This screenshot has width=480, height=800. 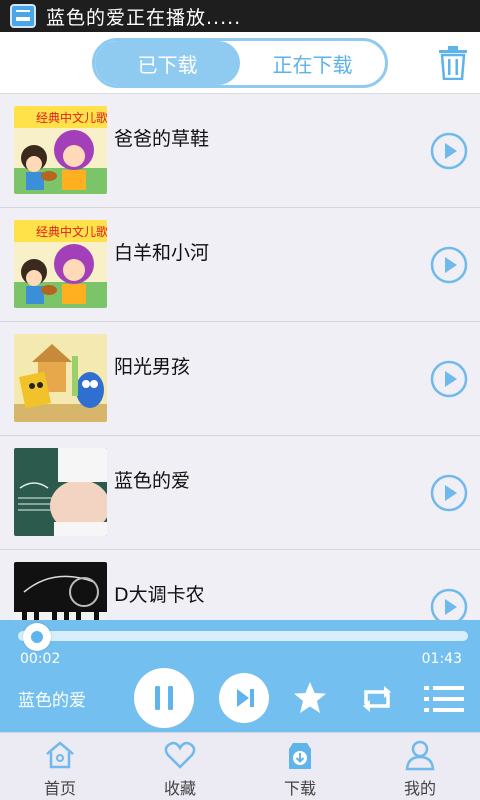 I want to click on repeat-icon, so click(x=377, y=699).